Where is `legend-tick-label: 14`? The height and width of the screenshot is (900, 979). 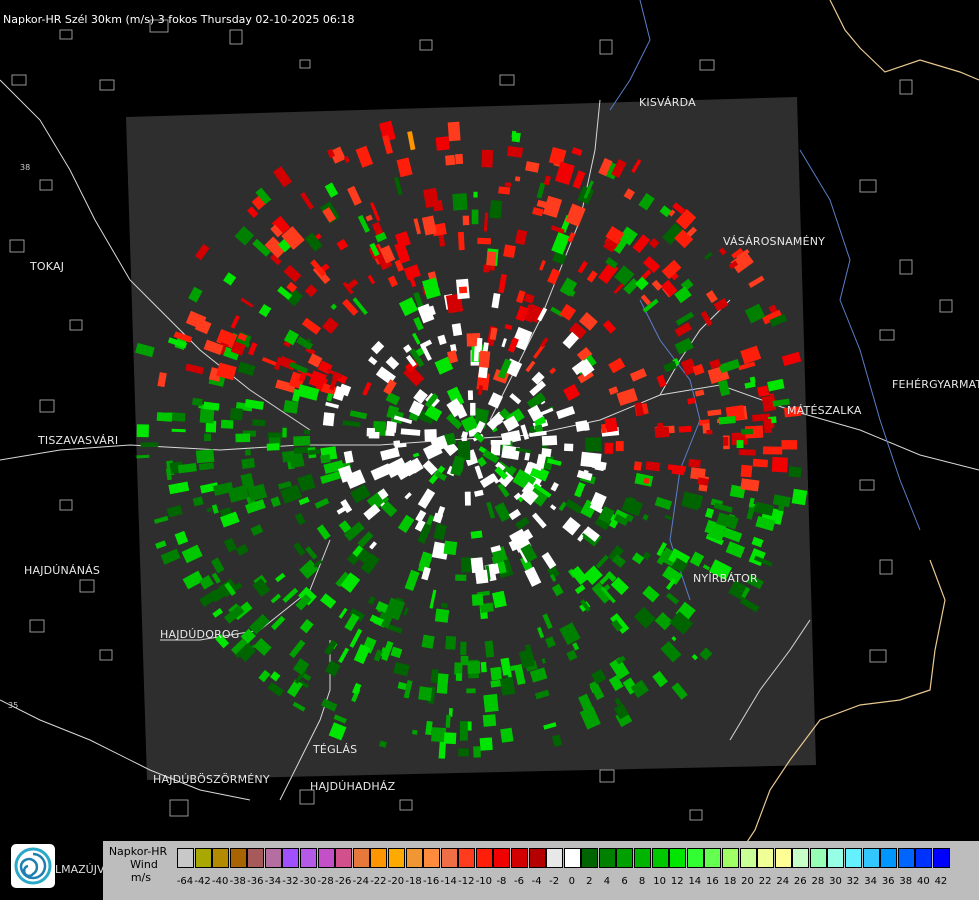
legend-tick-label: 14 is located at coordinates (695, 881).